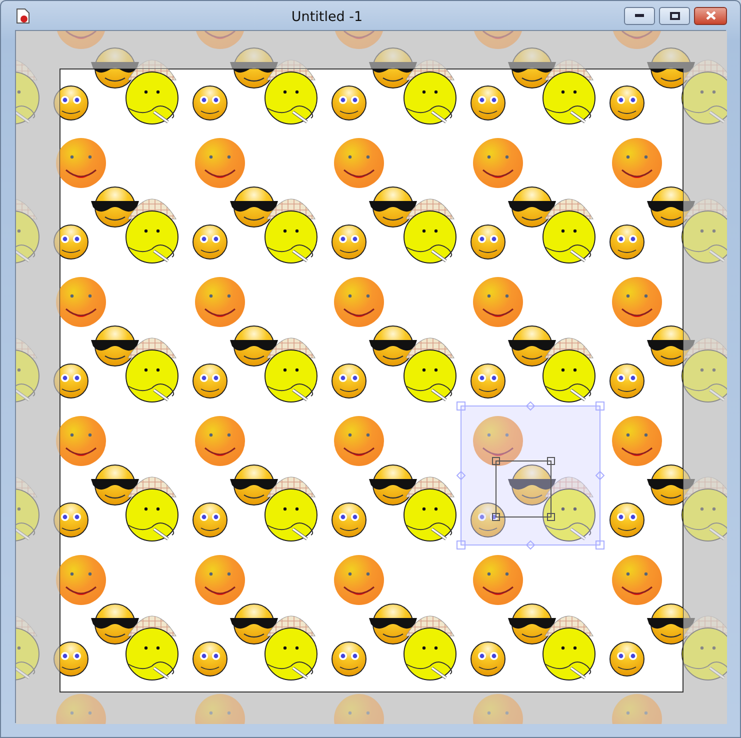 This screenshot has width=741, height=738. What do you see at coordinates (523, 489) in the screenshot?
I see `tile-frame` at bounding box center [523, 489].